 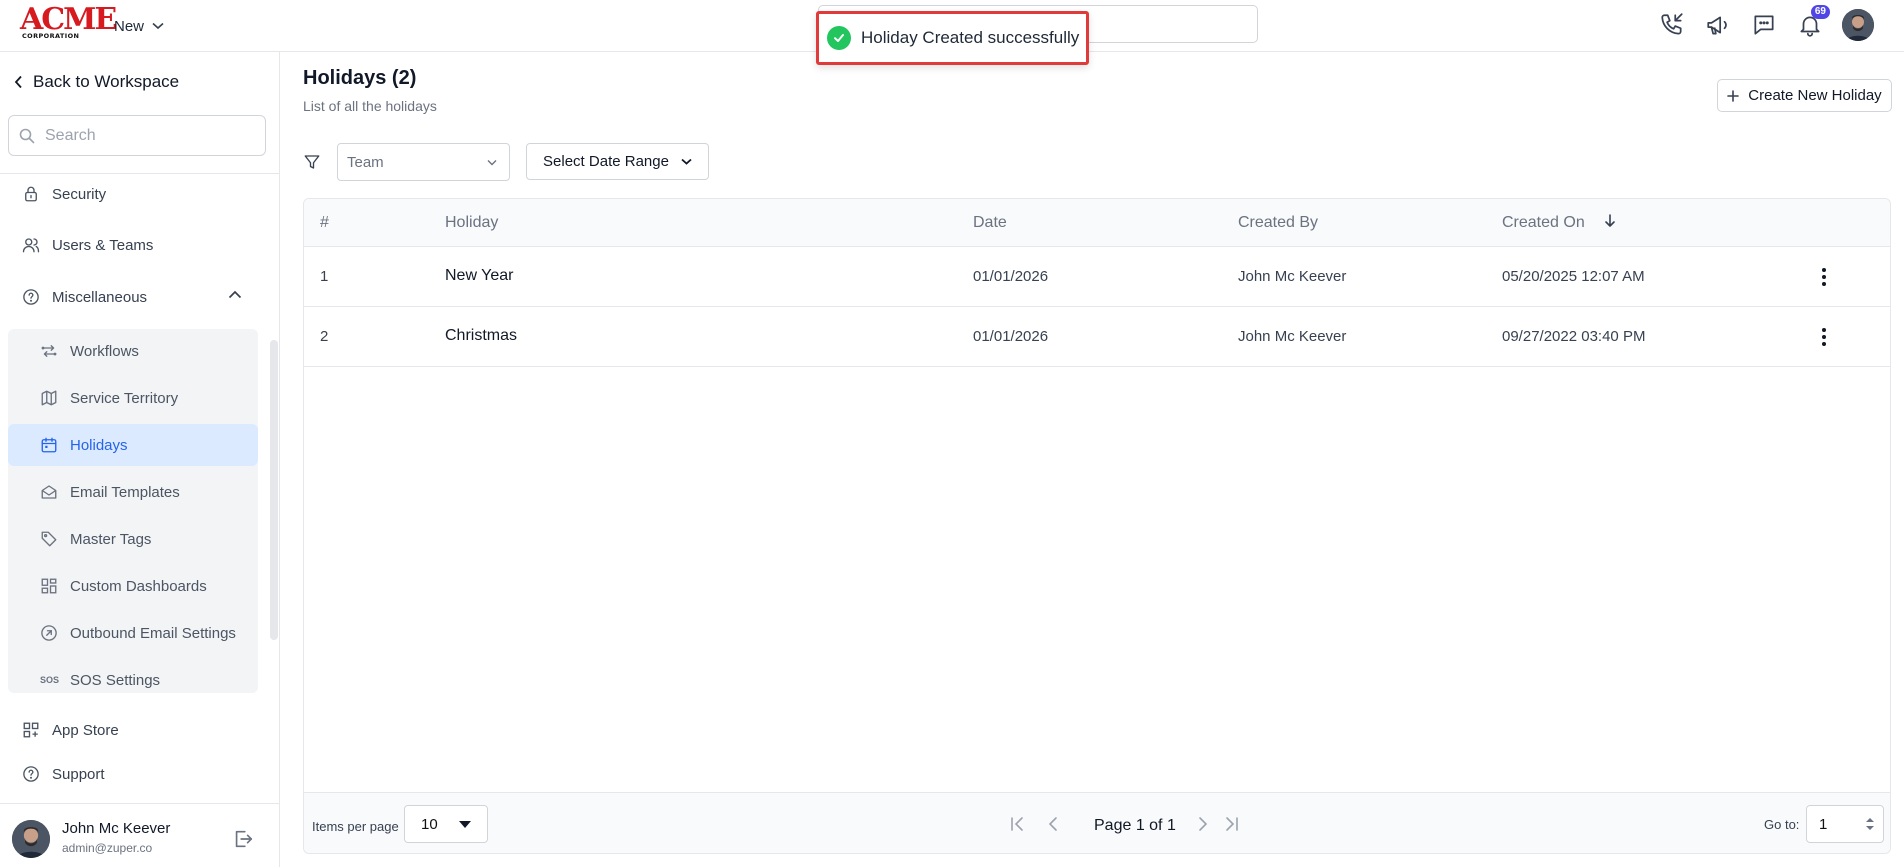 What do you see at coordinates (429, 824) in the screenshot?
I see `items-per-page-value: 10` at bounding box center [429, 824].